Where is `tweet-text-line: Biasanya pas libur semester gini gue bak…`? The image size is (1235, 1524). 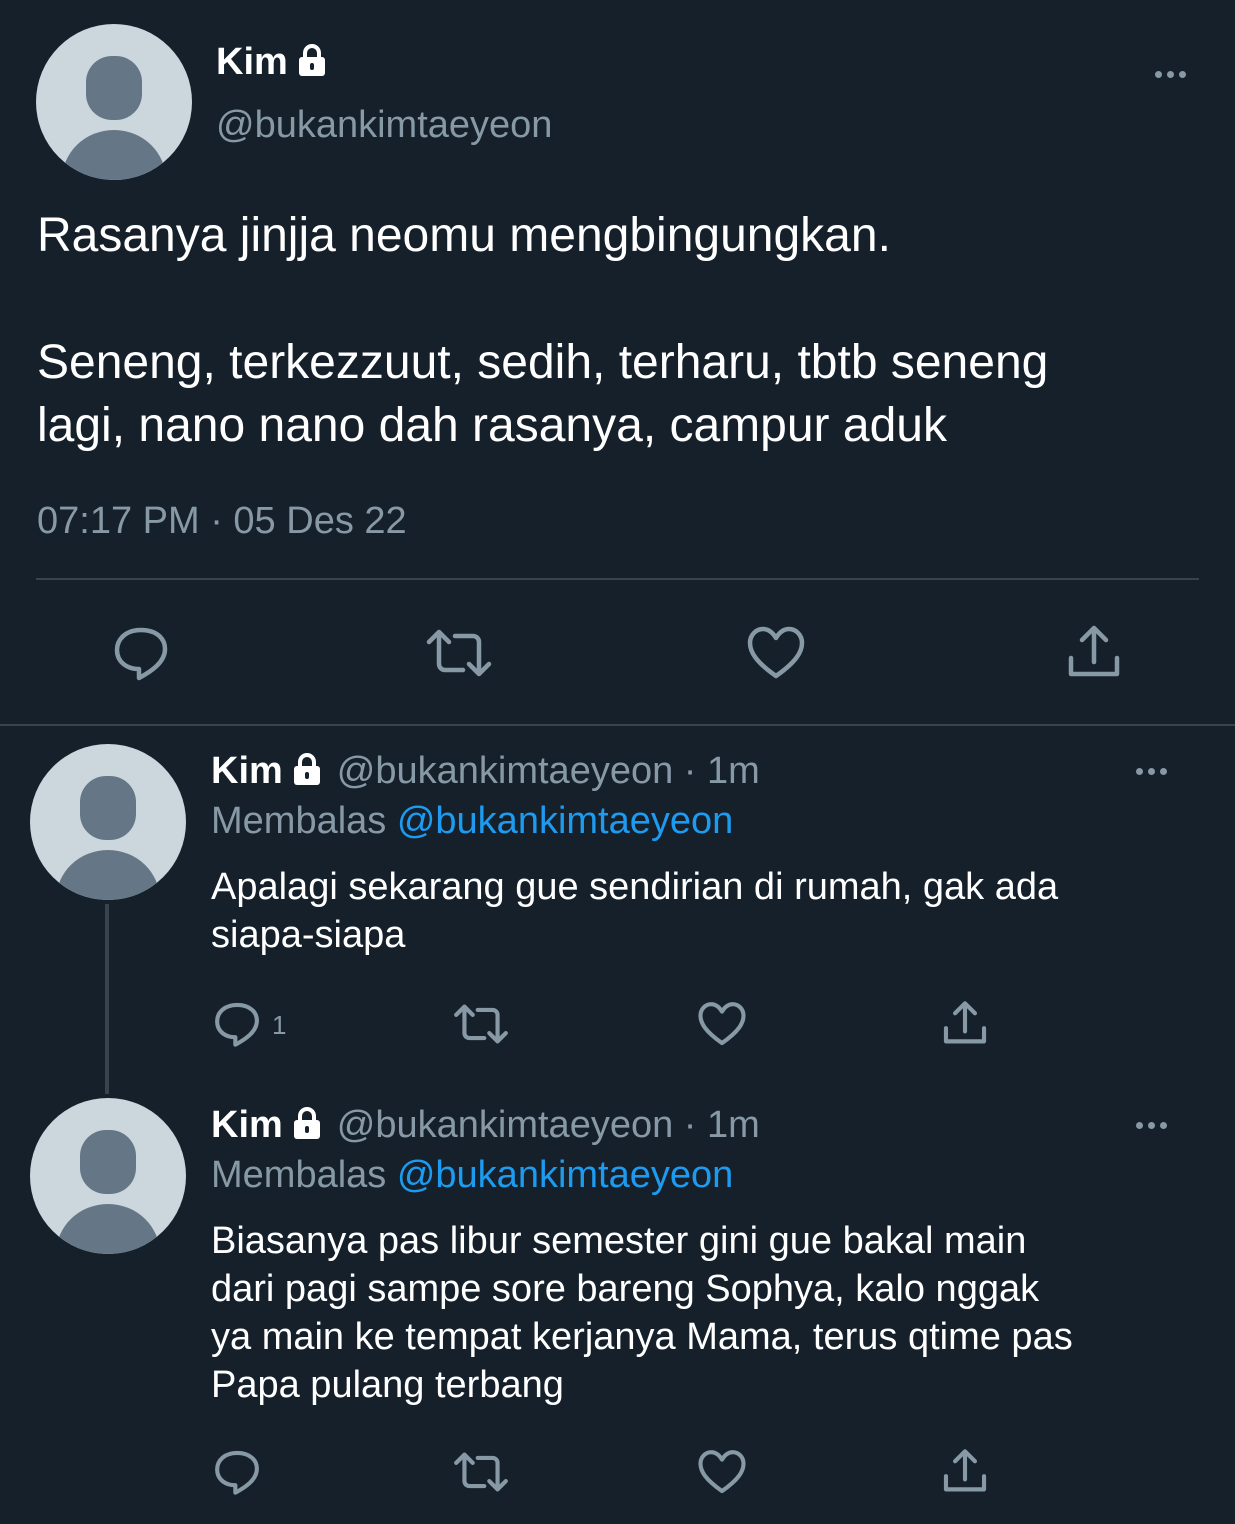
tweet-text-line: Biasanya pas libur semester gini gue bak… is located at coordinates (619, 1241).